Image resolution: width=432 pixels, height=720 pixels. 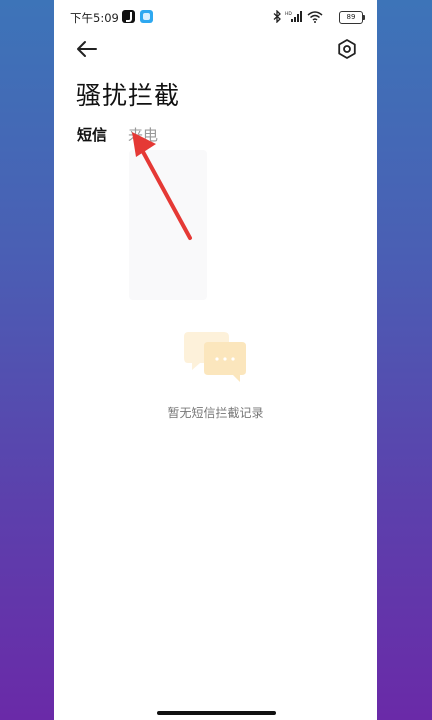 I want to click on annotation-arrow, so click(x=162, y=186).